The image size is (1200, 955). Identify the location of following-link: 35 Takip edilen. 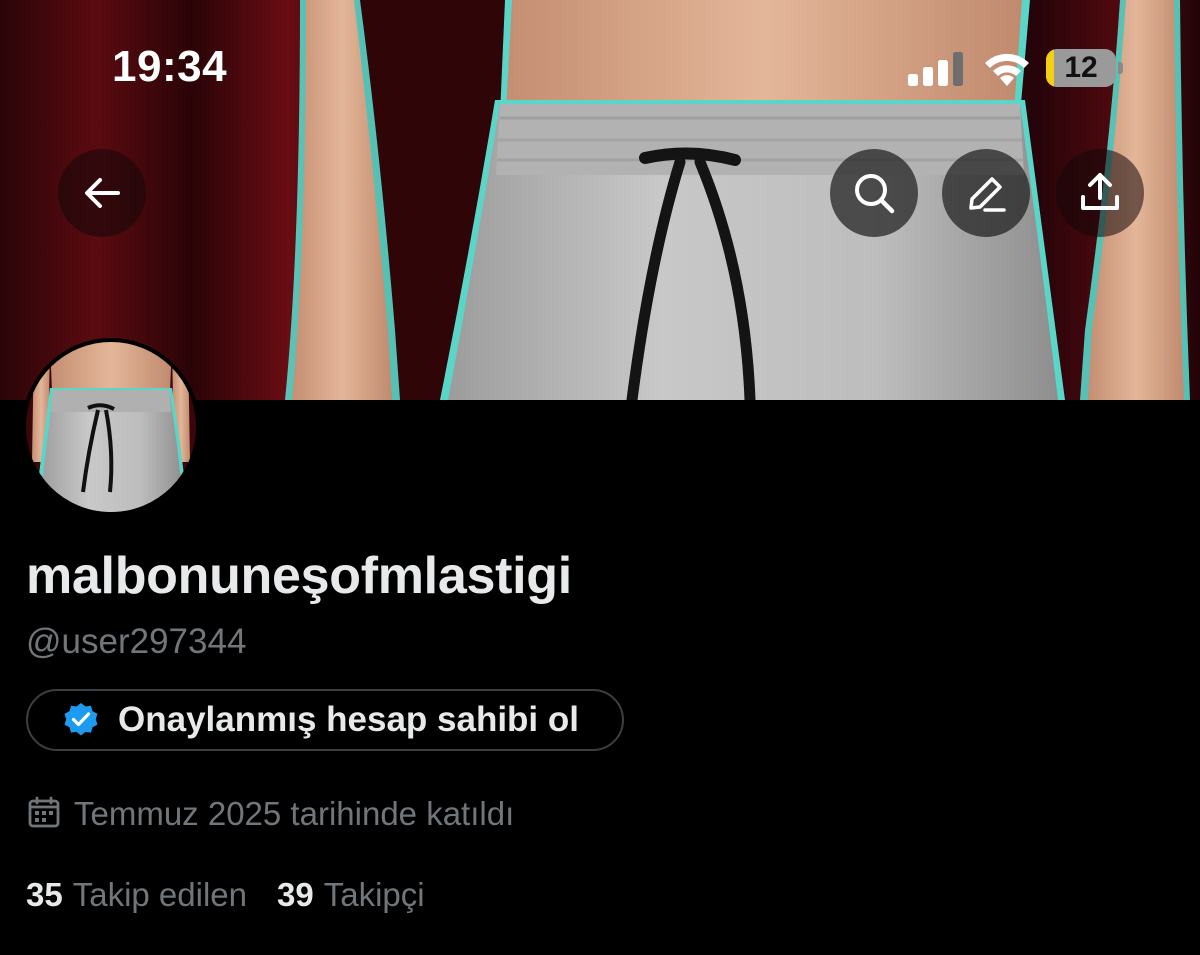
(136, 895).